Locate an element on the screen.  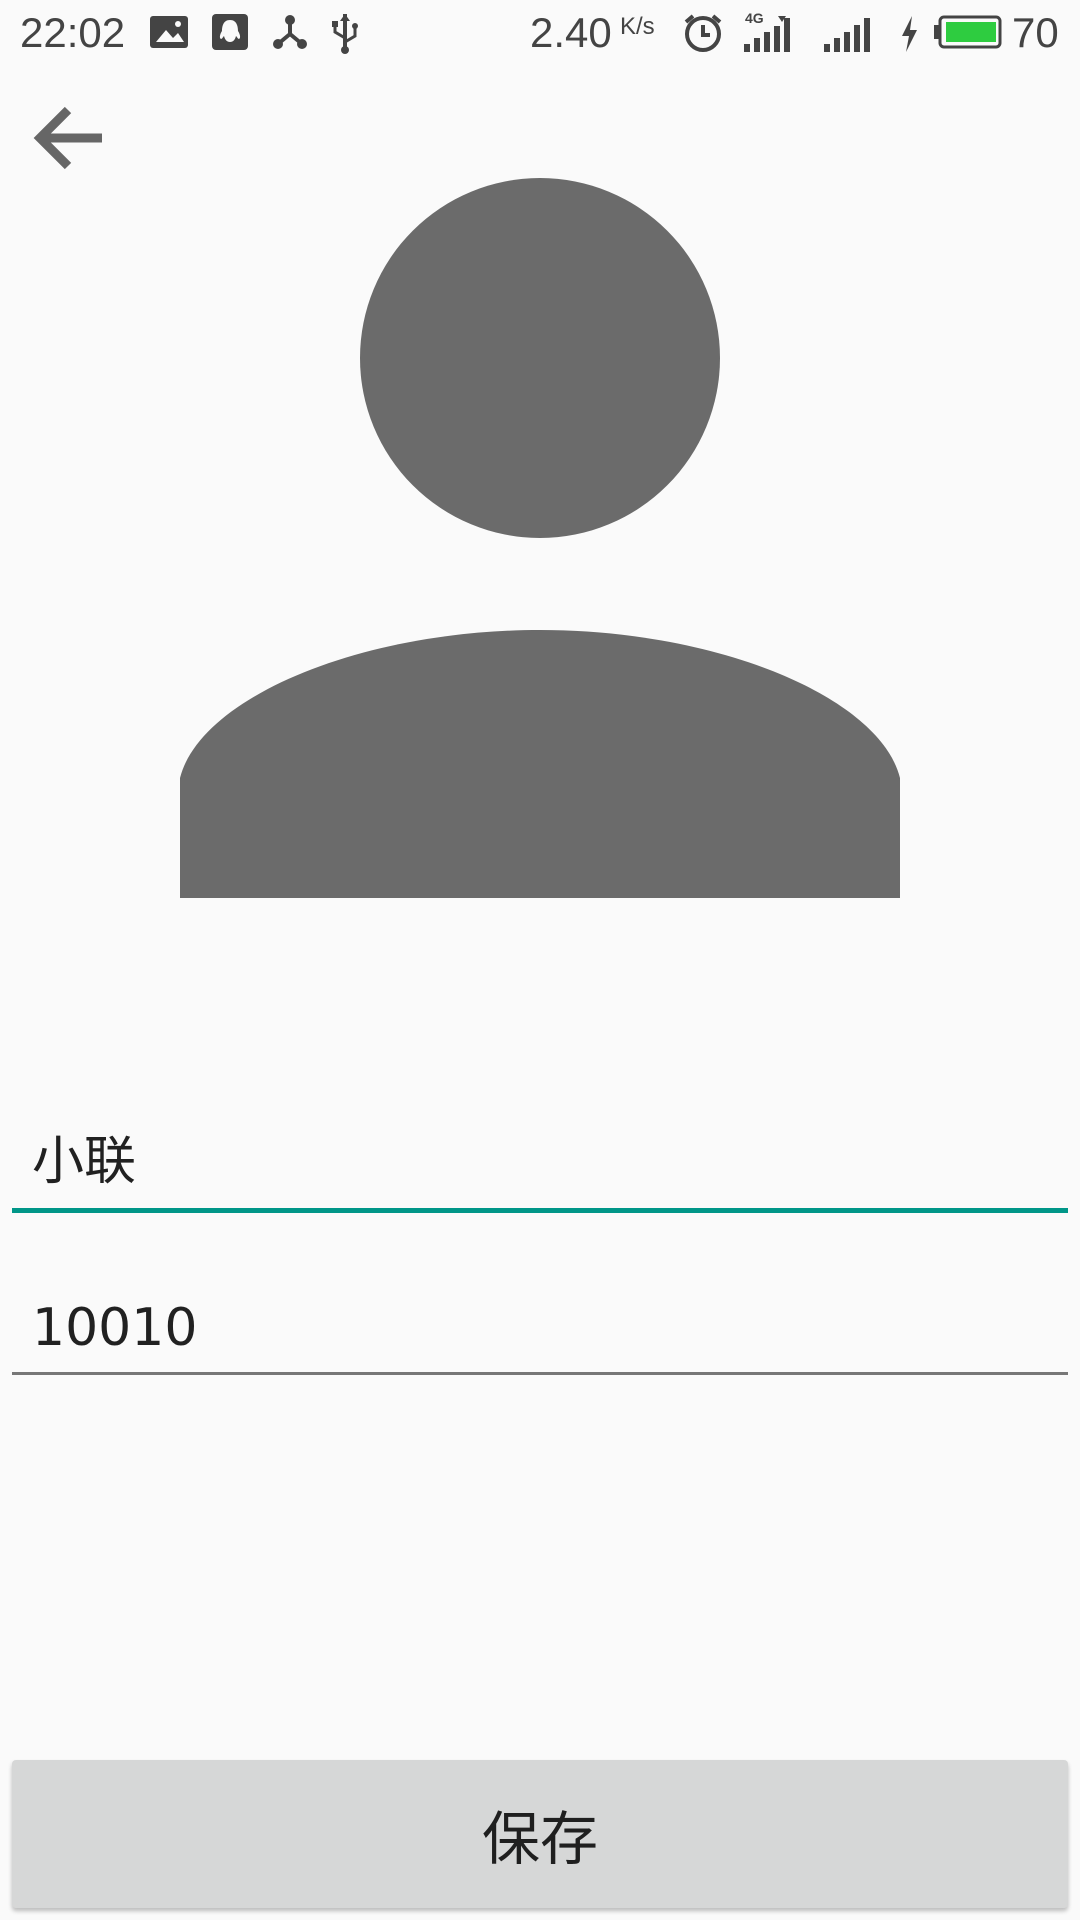
share-icon is located at coordinates (290, 34).